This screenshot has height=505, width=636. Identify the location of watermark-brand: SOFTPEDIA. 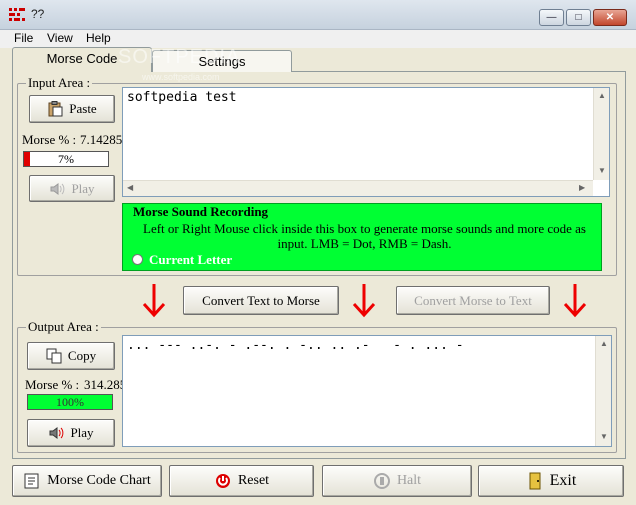
(179, 57).